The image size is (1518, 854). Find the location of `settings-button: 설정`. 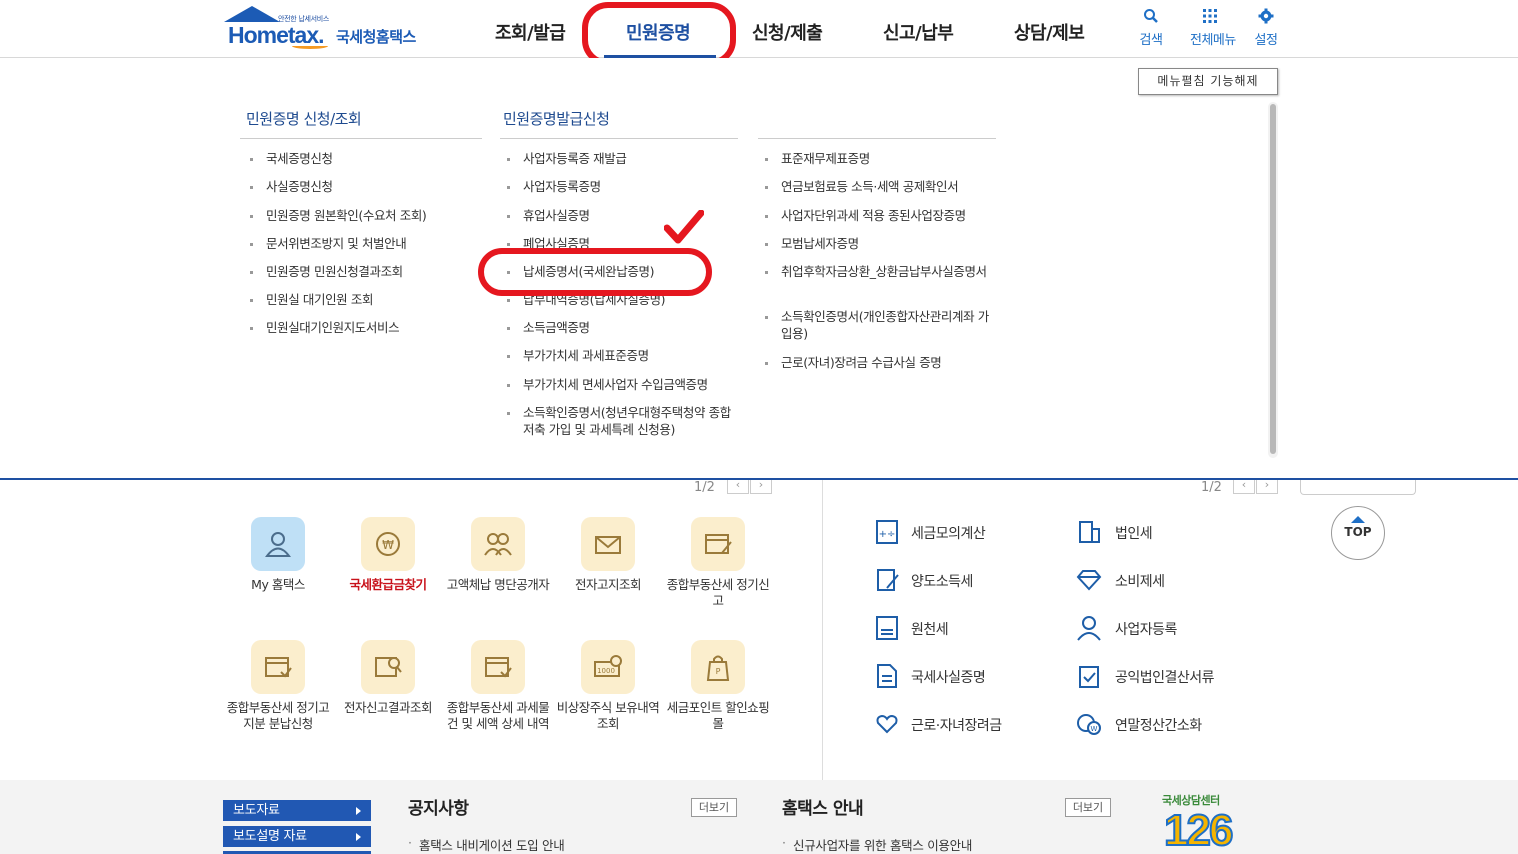

settings-button: 설정 is located at coordinates (1266, 28).